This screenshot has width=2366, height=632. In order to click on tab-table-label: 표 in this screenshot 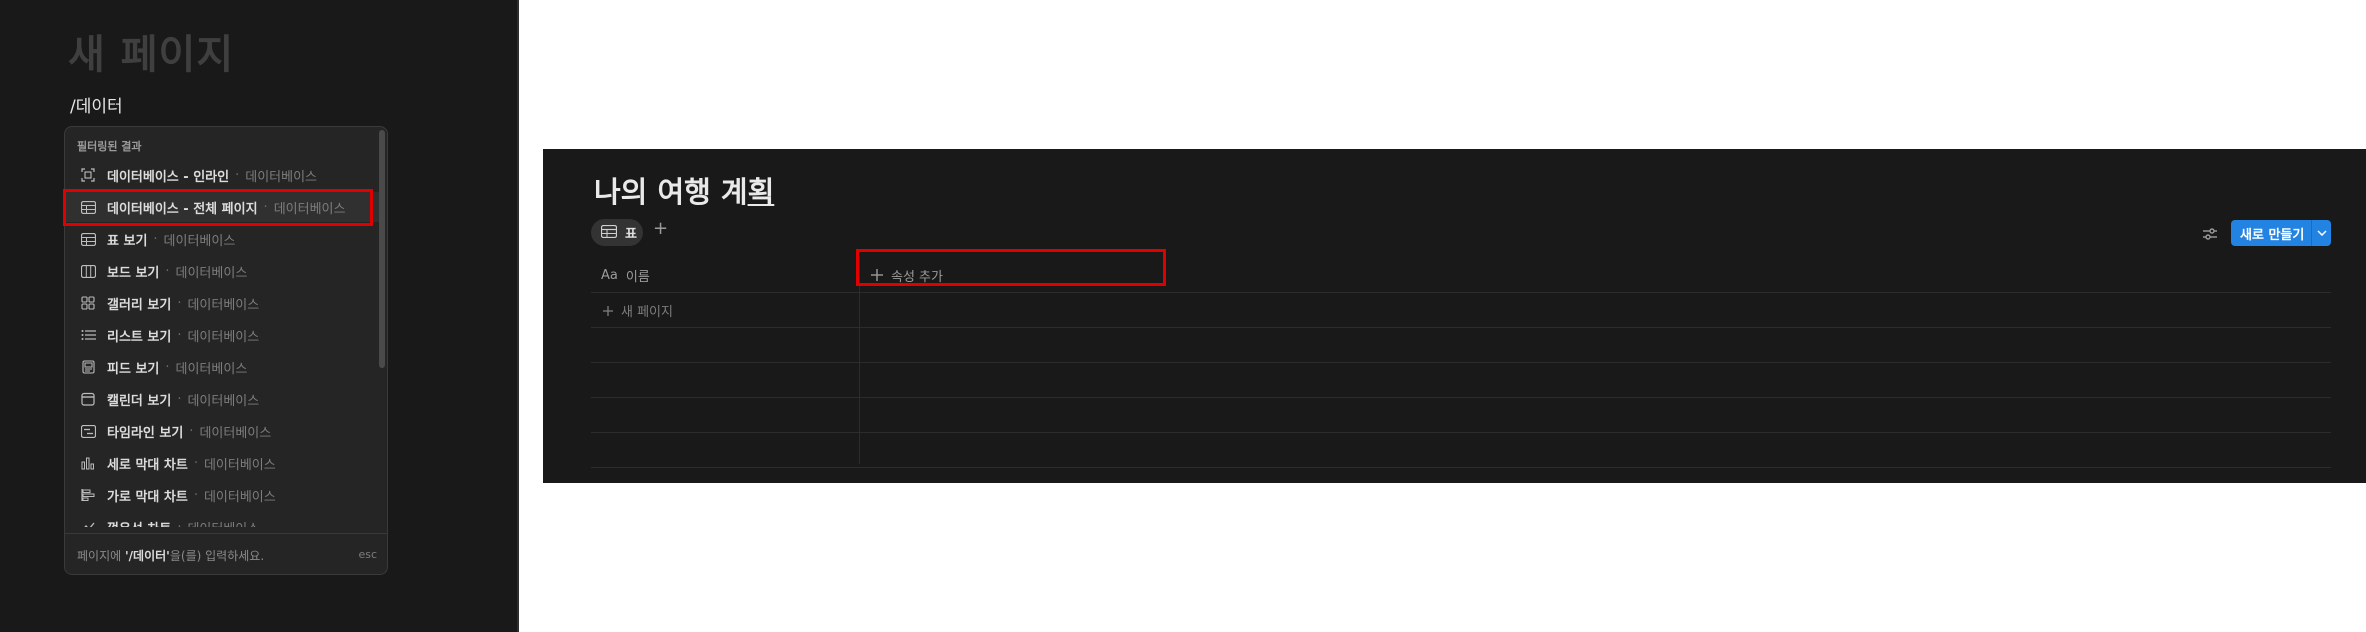, I will do `click(631, 234)`.